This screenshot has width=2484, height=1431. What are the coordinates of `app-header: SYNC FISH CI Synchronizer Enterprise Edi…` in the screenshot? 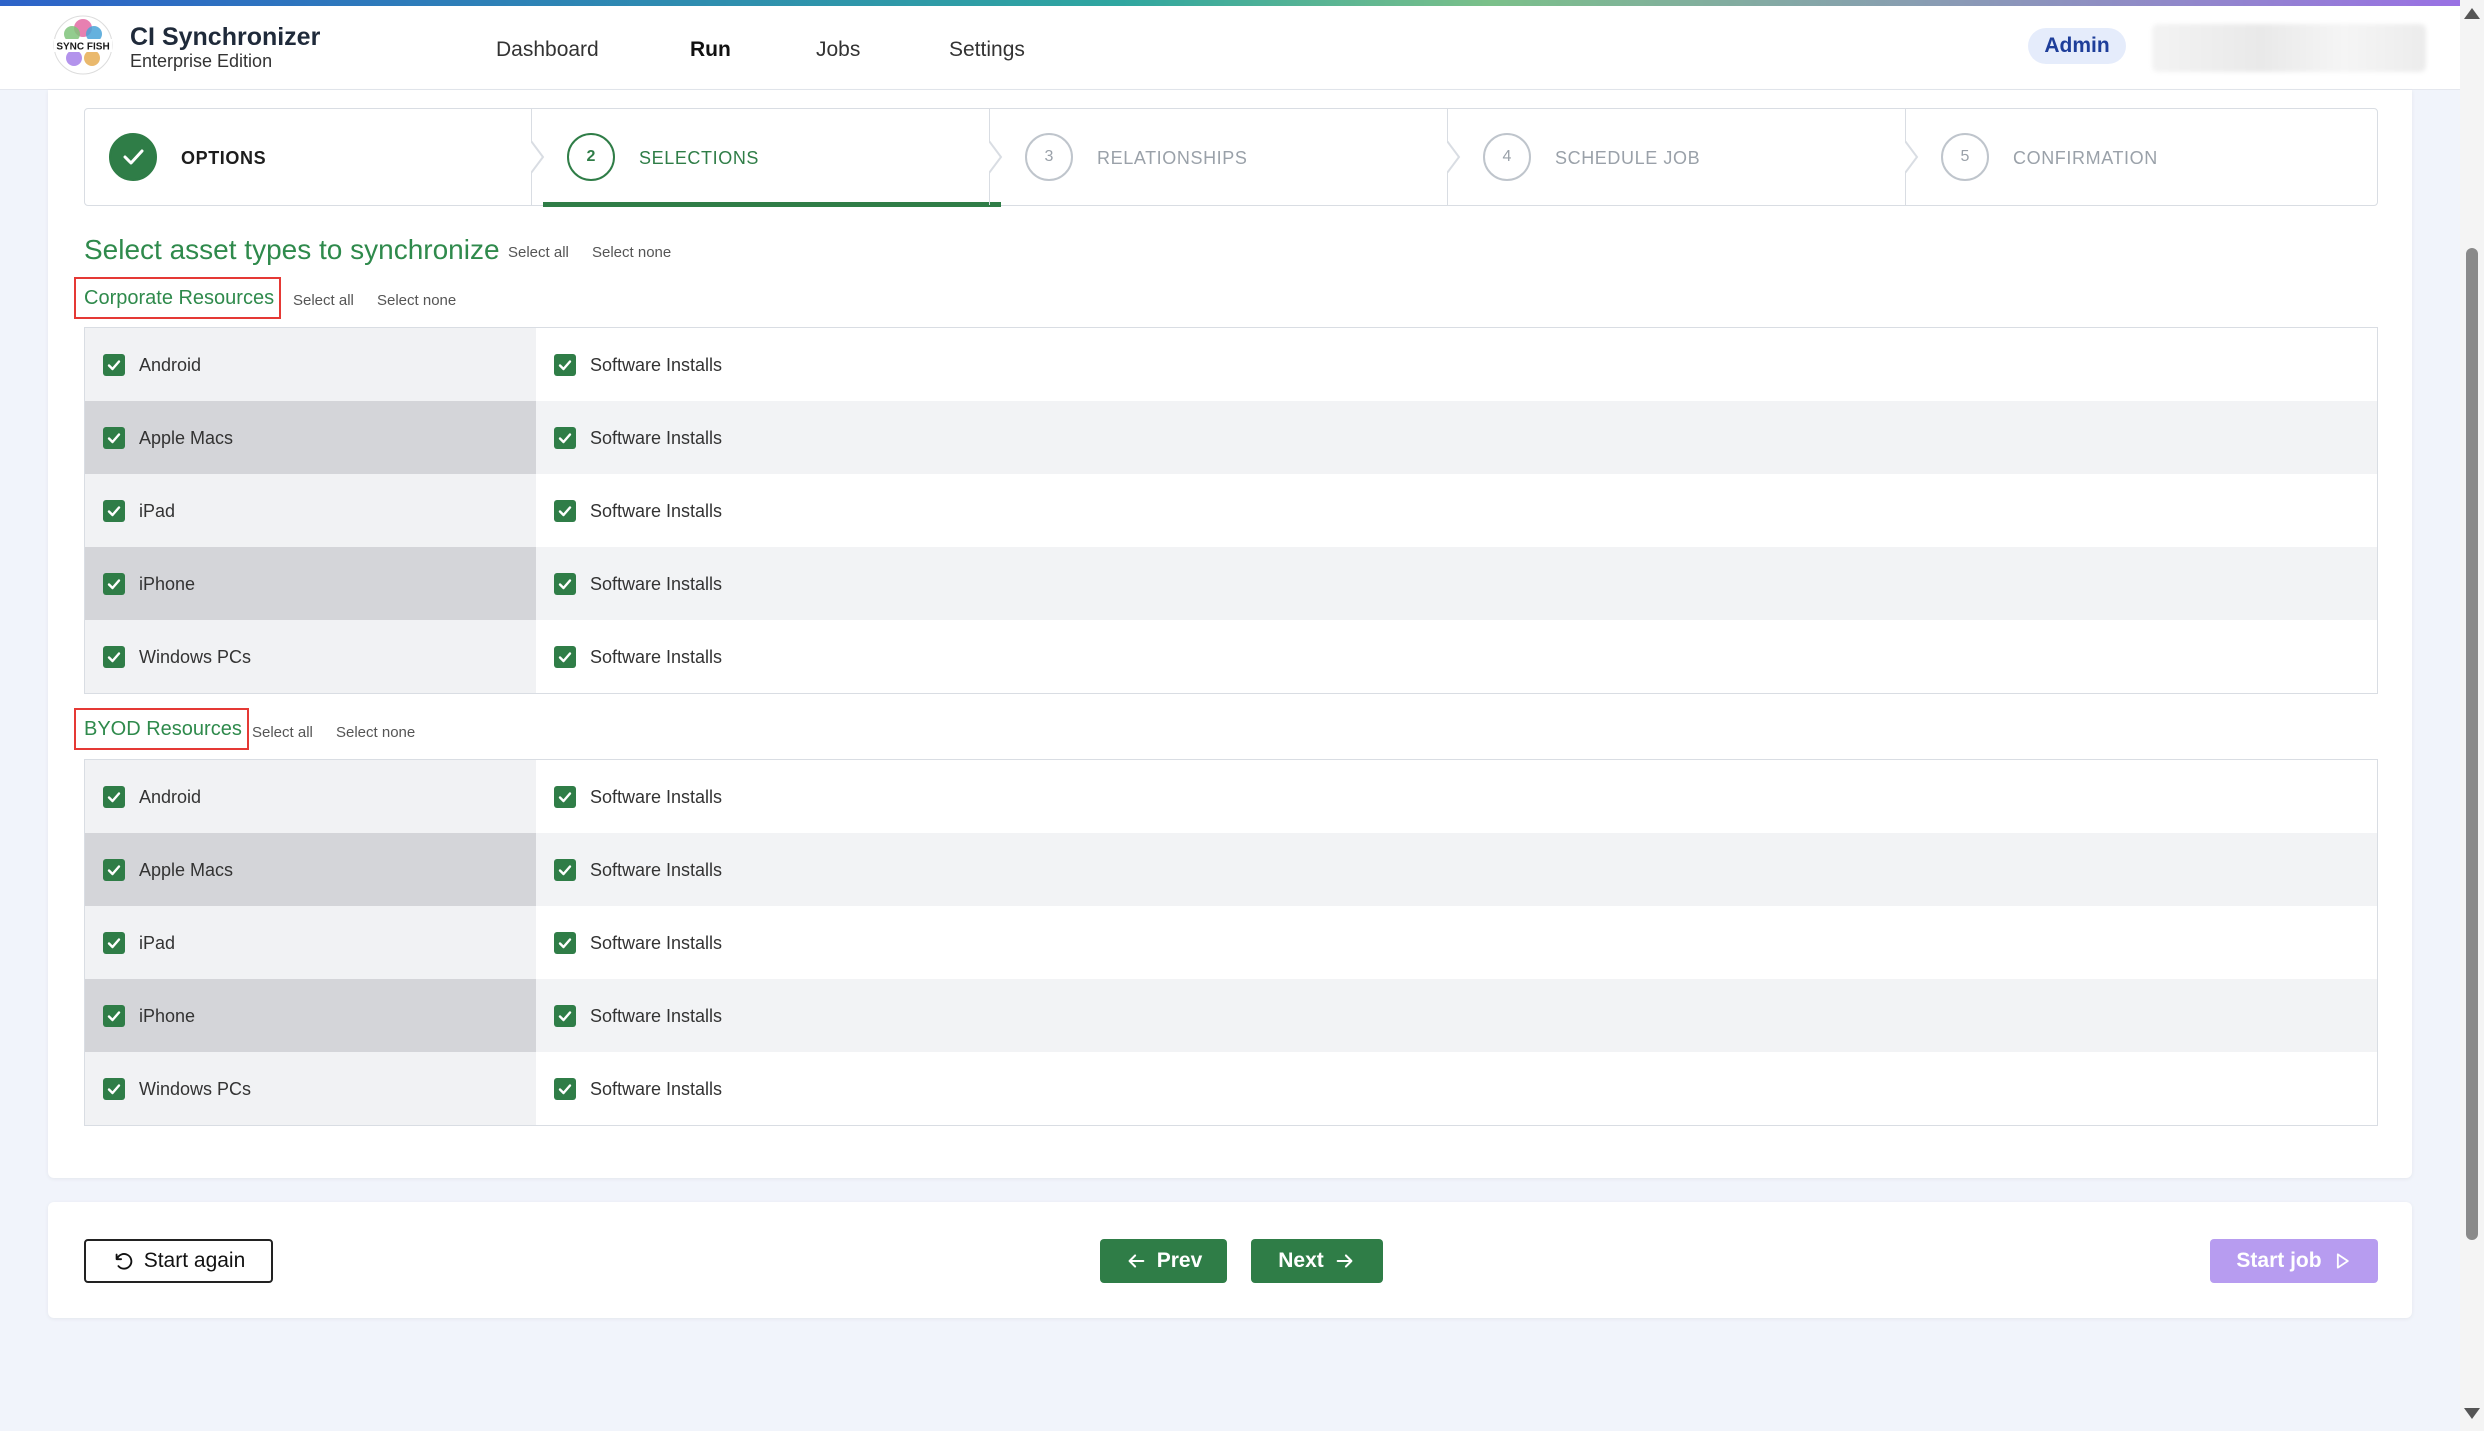 It's located at (1230, 48).